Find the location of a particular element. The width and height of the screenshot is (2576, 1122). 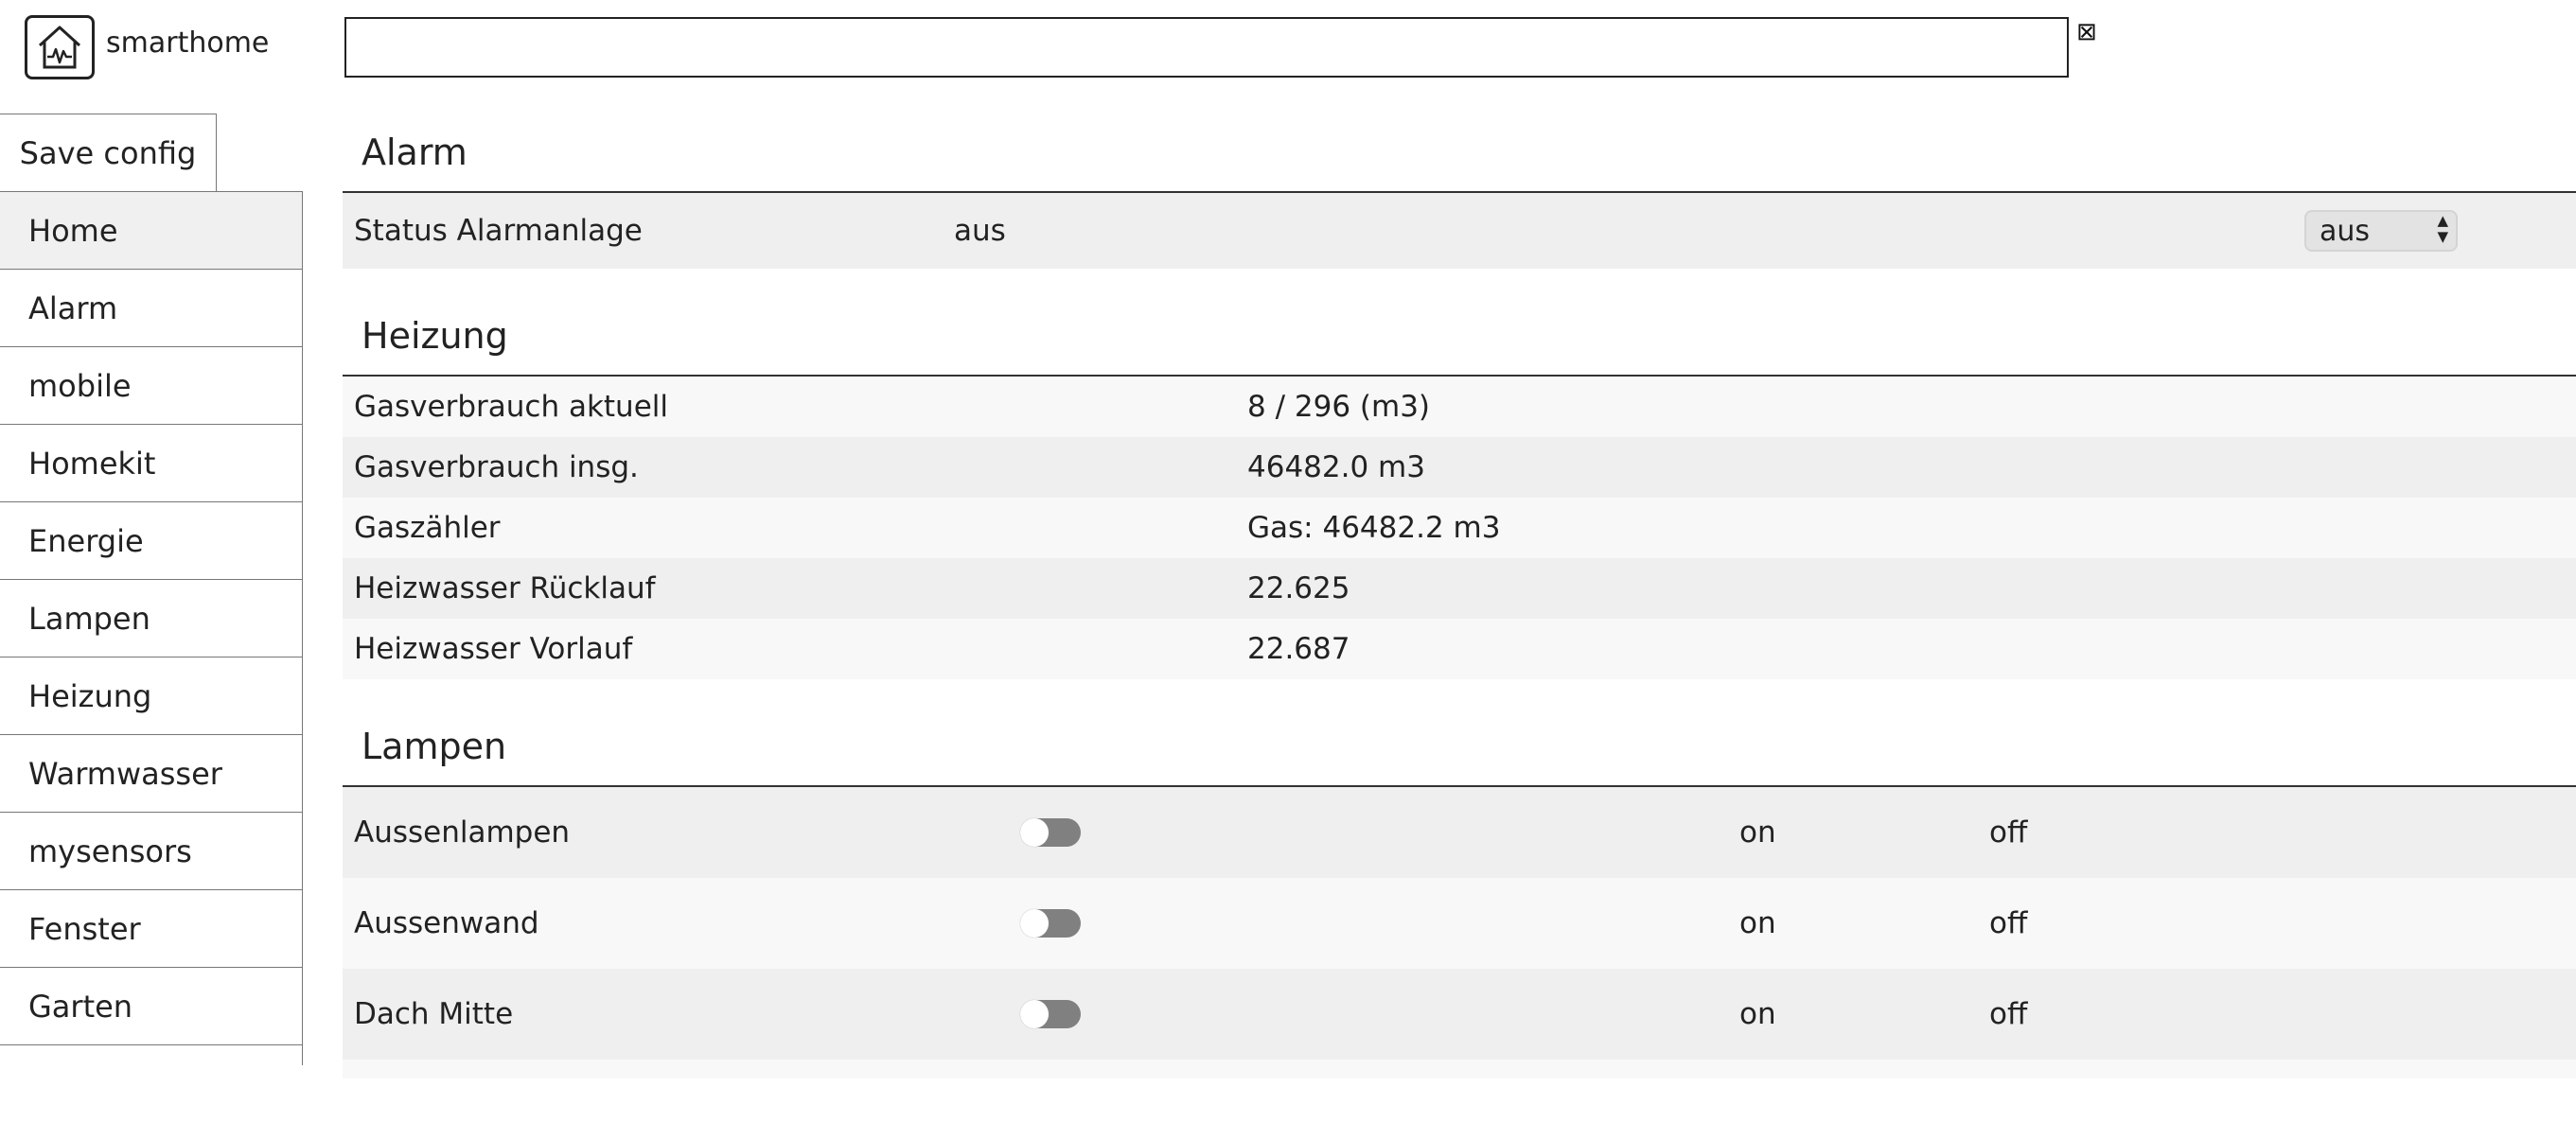

table-row: Gaszähler Gas: 46482.2 m3 is located at coordinates (1459, 528).